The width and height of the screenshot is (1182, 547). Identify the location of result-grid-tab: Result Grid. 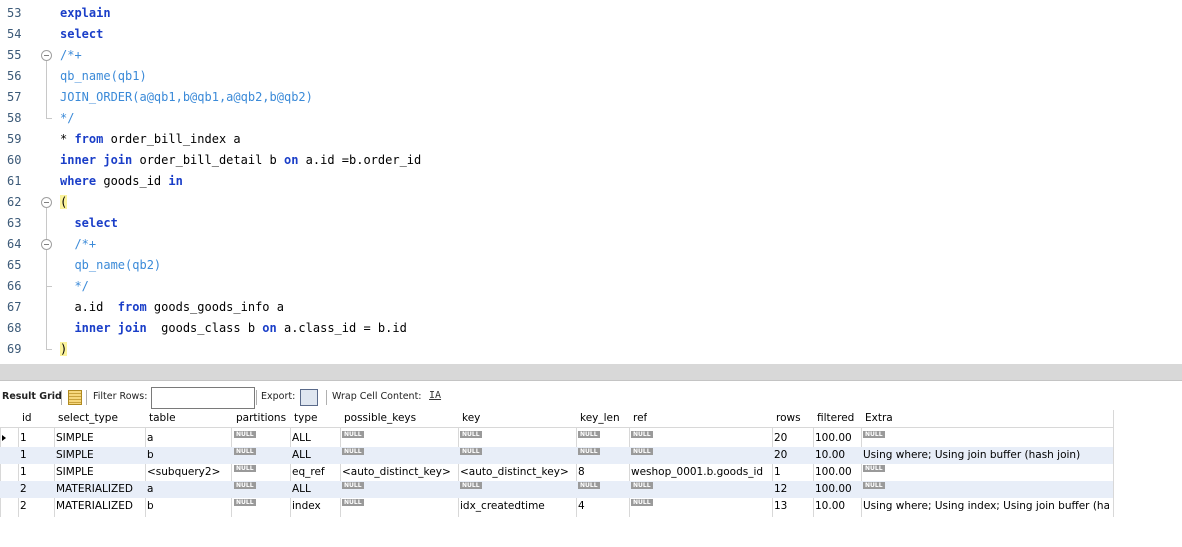
(32, 397).